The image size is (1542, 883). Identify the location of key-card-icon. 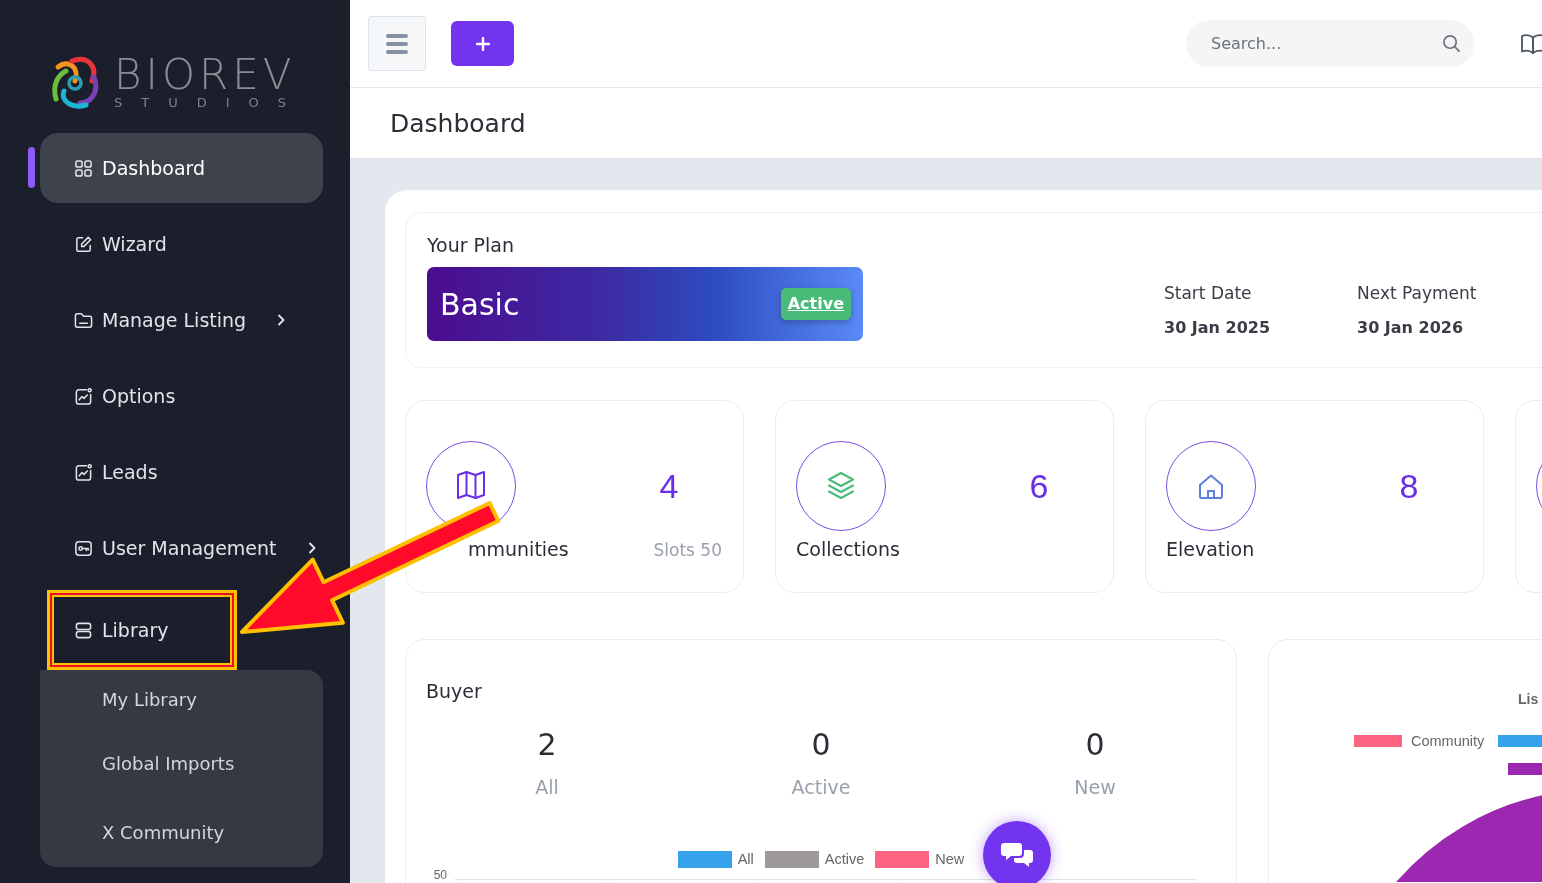
(83, 548).